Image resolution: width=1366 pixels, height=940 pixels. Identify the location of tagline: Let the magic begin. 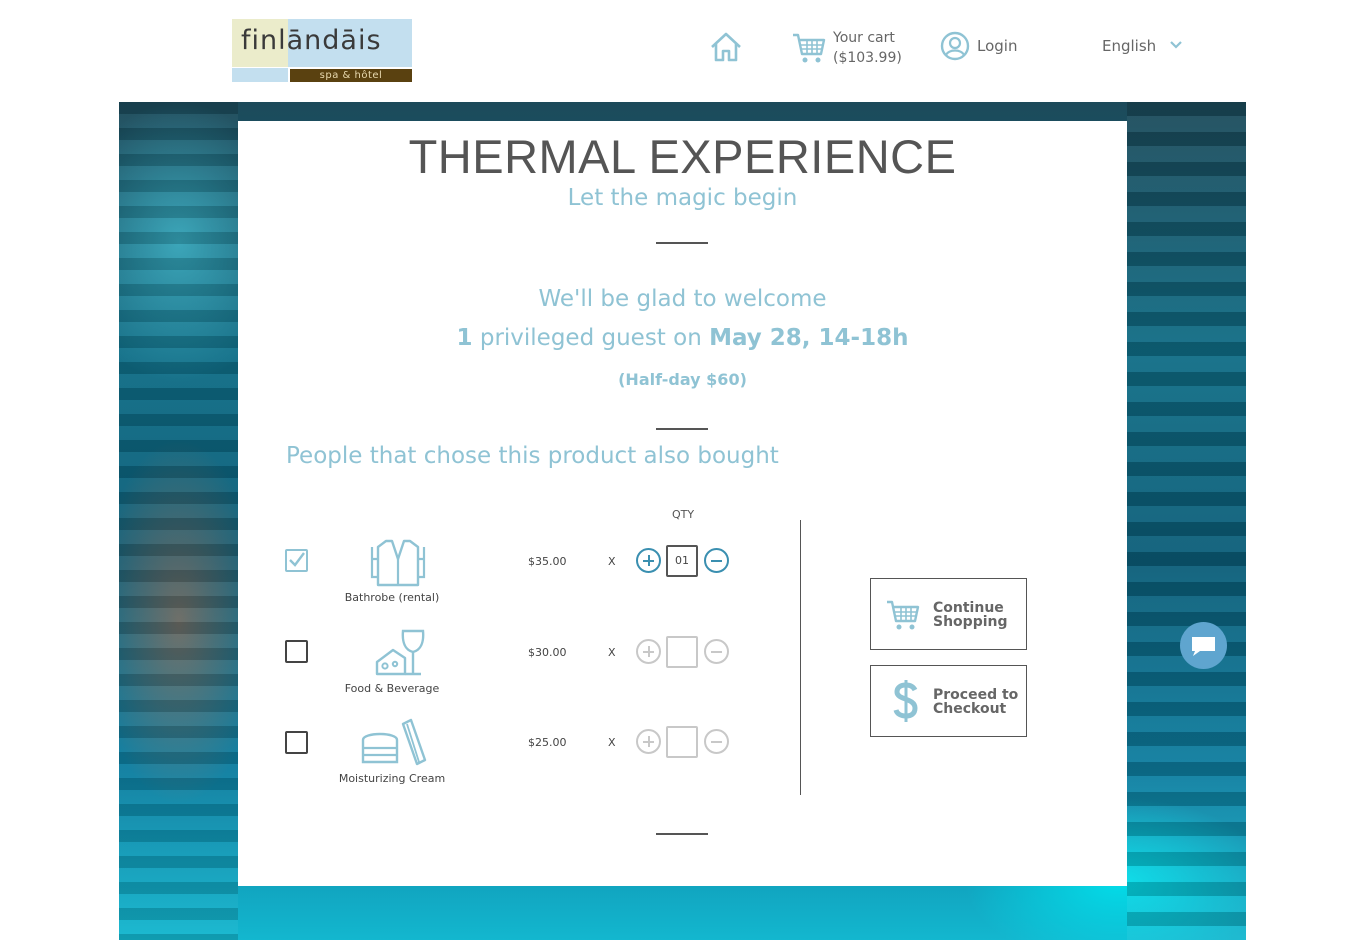
(682, 198).